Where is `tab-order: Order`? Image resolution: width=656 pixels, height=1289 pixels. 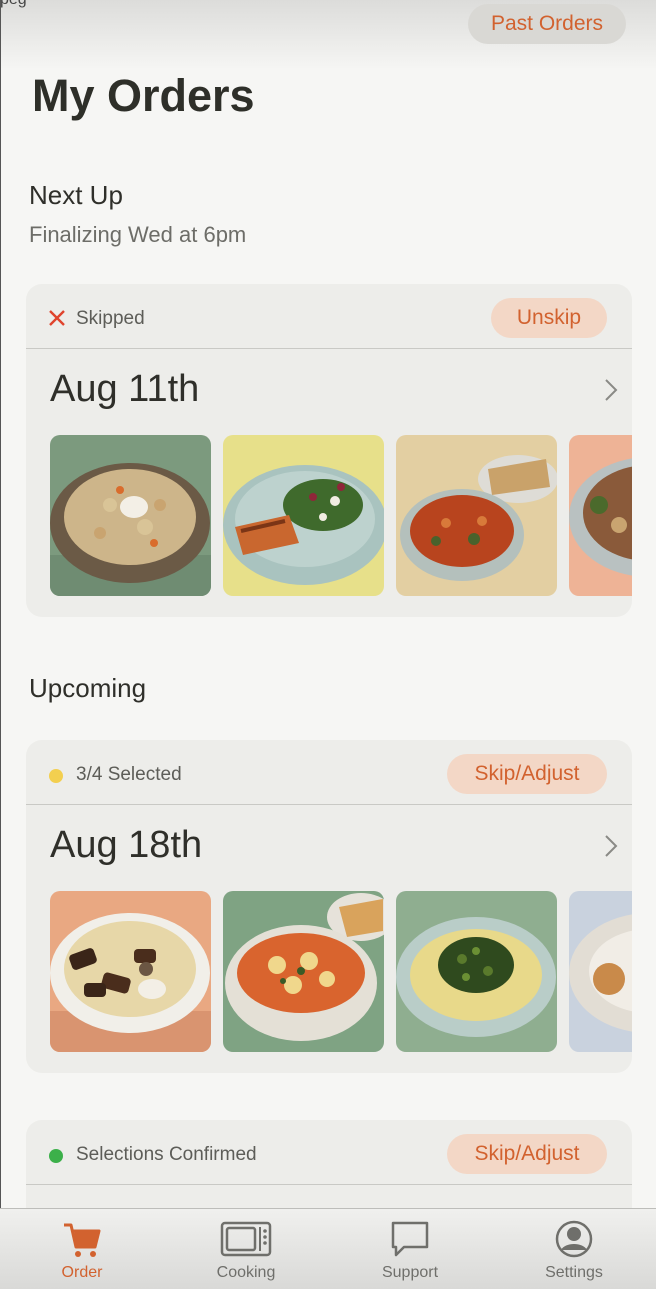
tab-order: Order is located at coordinates (82, 1249).